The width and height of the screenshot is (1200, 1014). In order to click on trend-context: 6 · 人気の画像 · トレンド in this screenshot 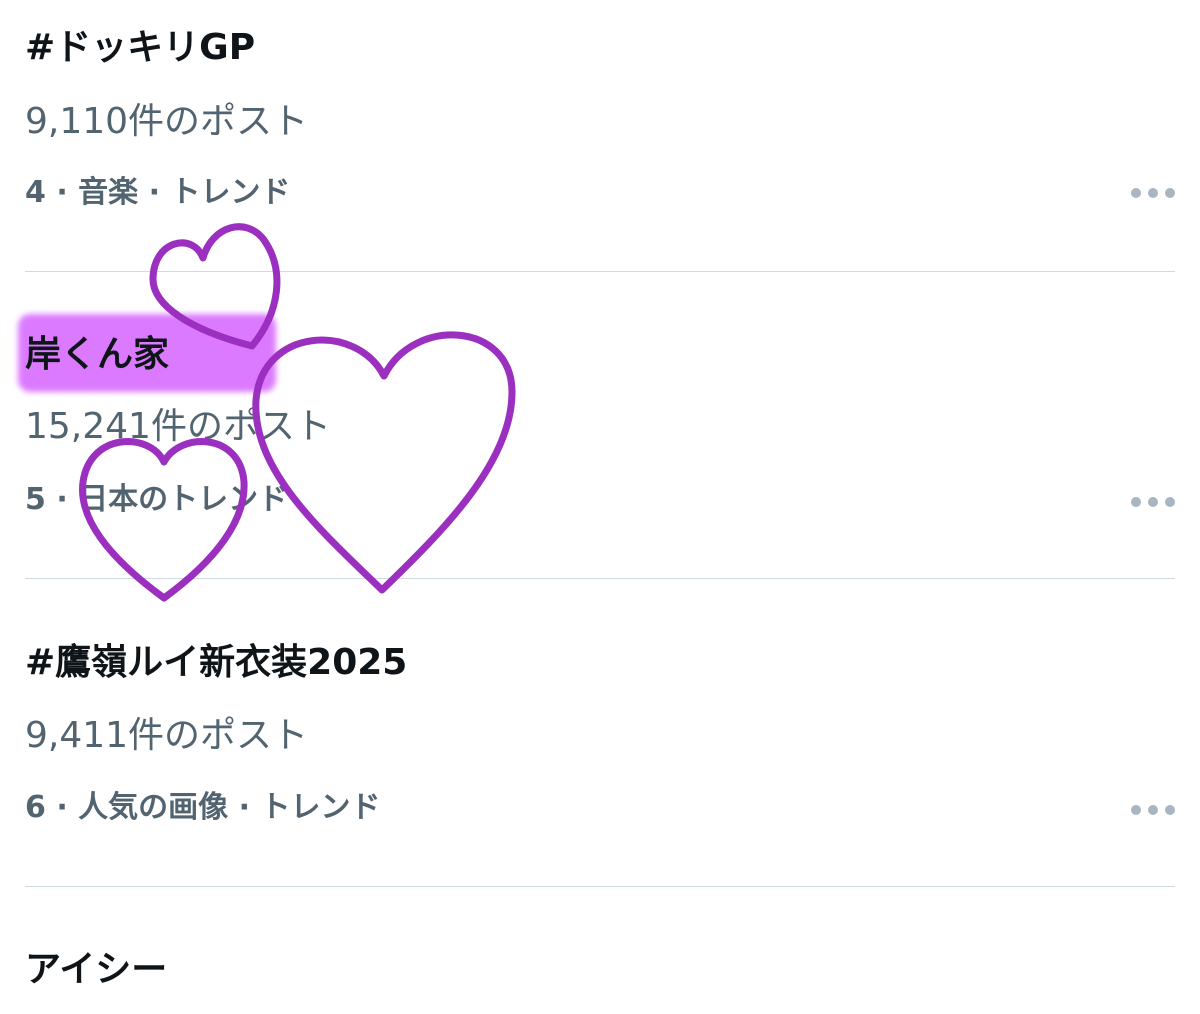, I will do `click(203, 807)`.